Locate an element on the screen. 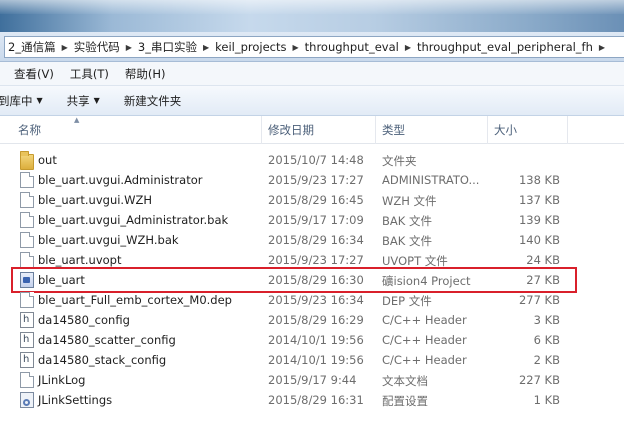 The height and width of the screenshot is (423, 624). file-size: 140 KB is located at coordinates (539, 240).